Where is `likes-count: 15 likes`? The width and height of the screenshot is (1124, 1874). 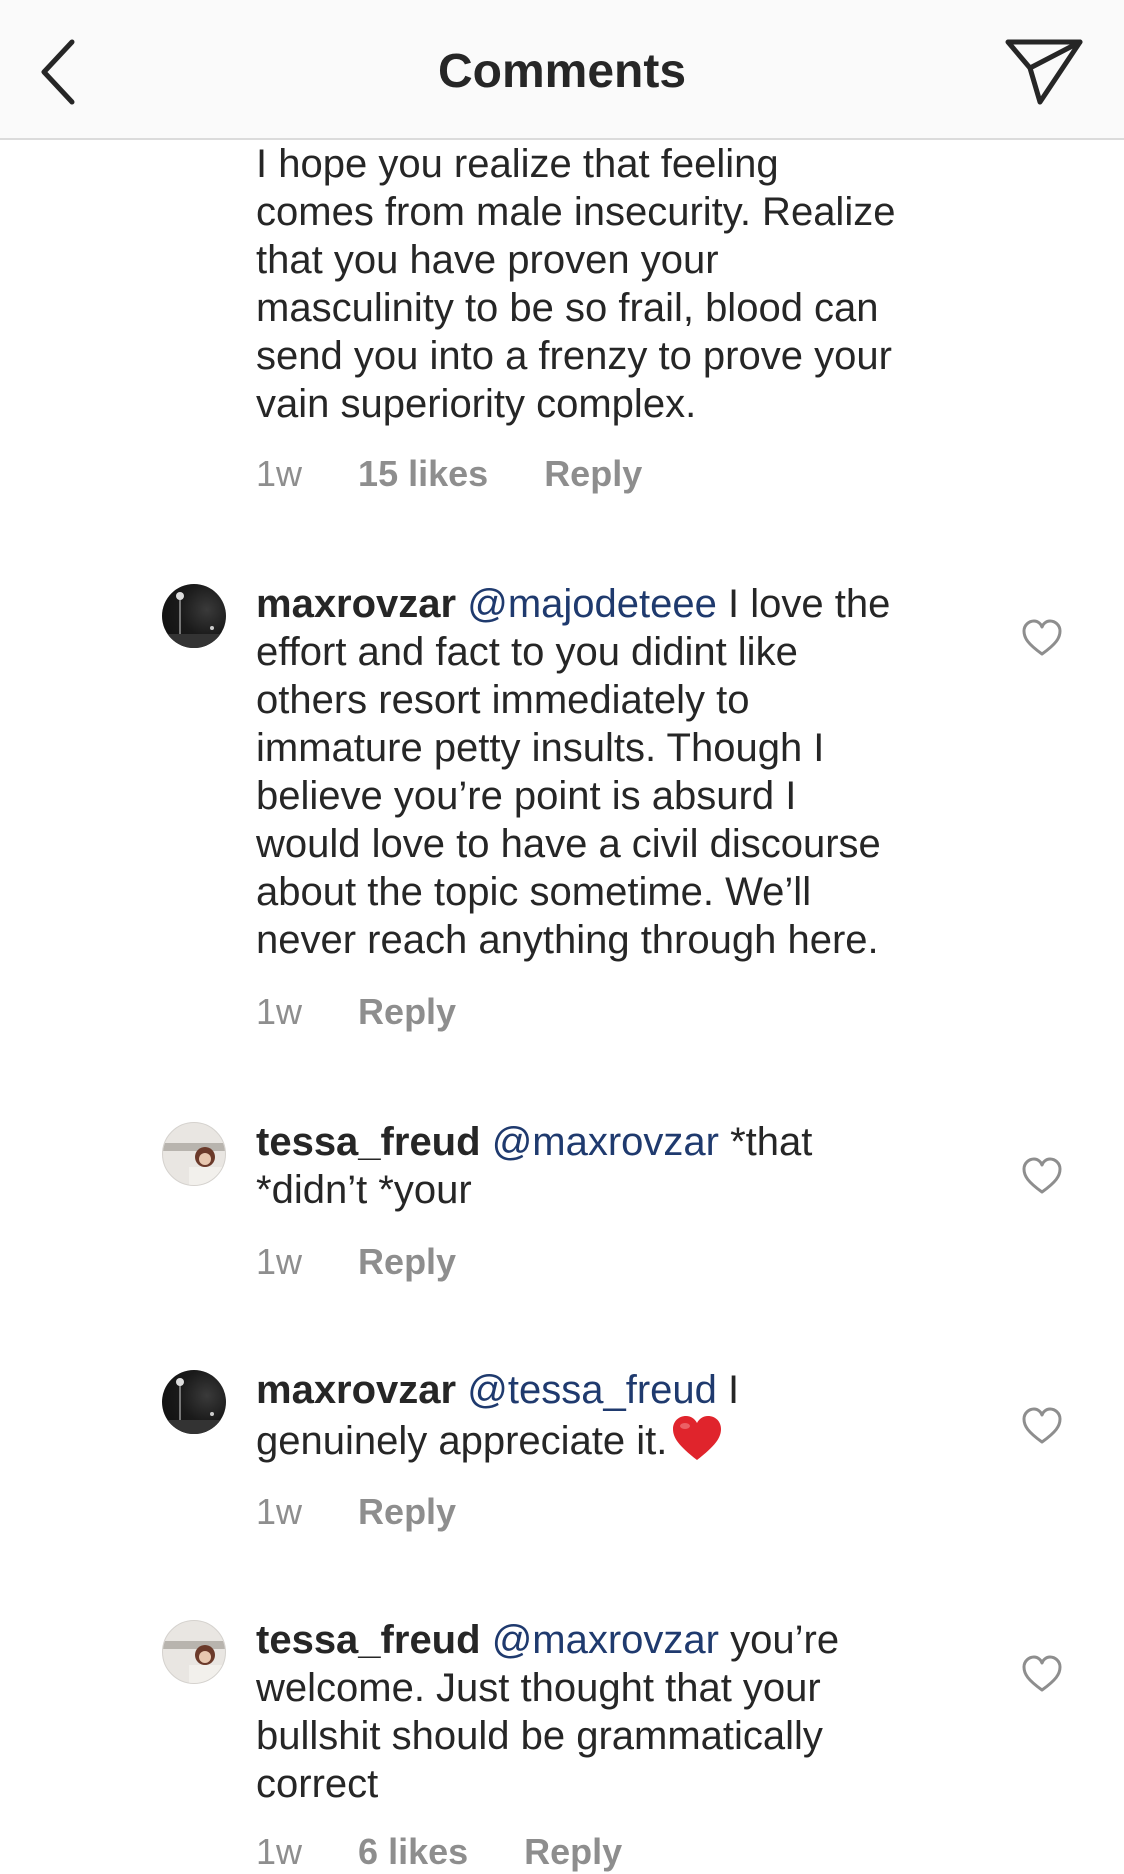 likes-count: 15 likes is located at coordinates (423, 474).